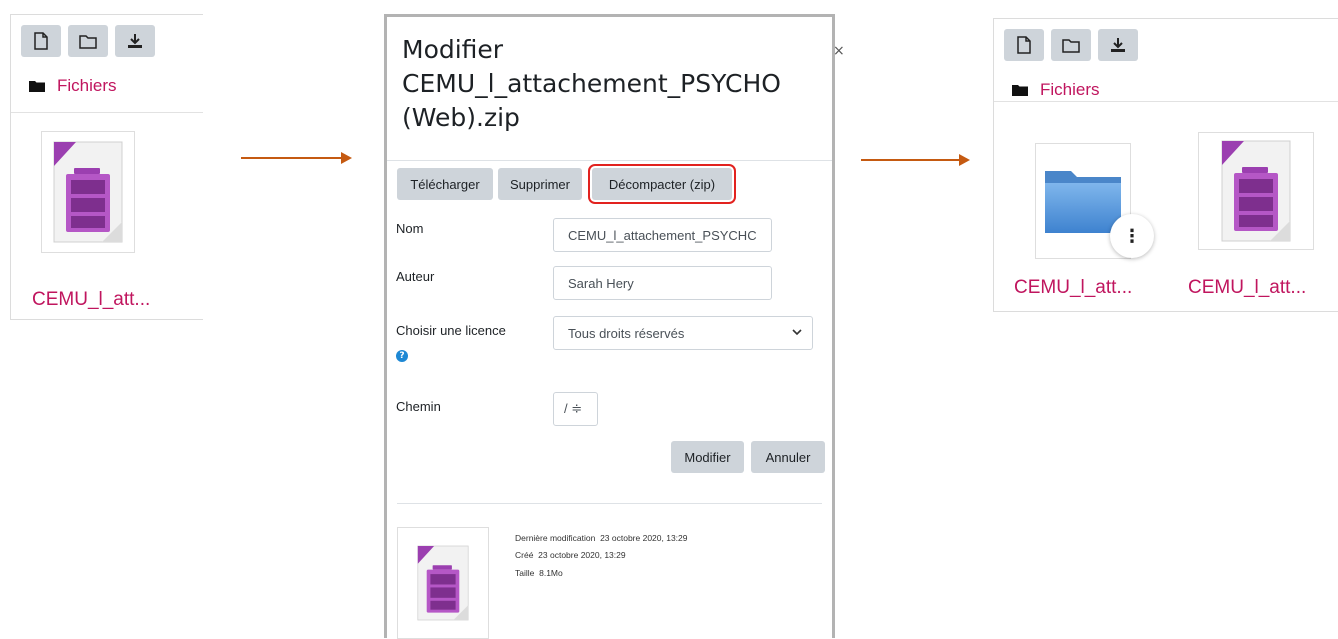  What do you see at coordinates (797, 332) in the screenshot?
I see `chevron-down-icon` at bounding box center [797, 332].